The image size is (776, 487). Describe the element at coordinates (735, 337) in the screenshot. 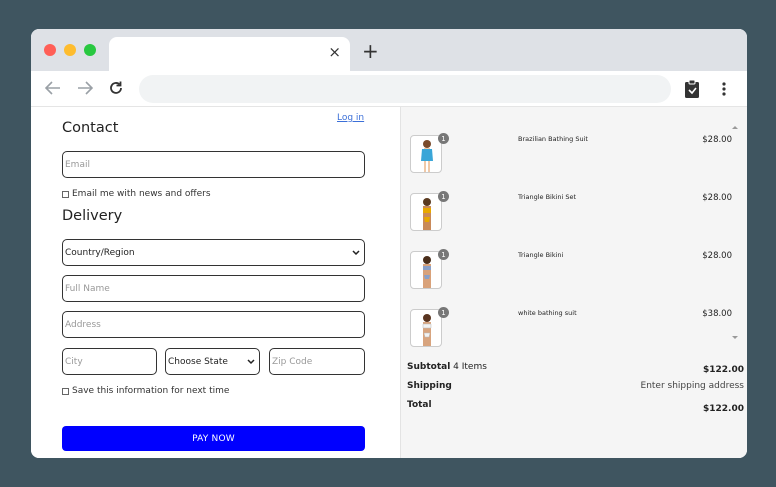

I see `scroll-down-icon` at that location.